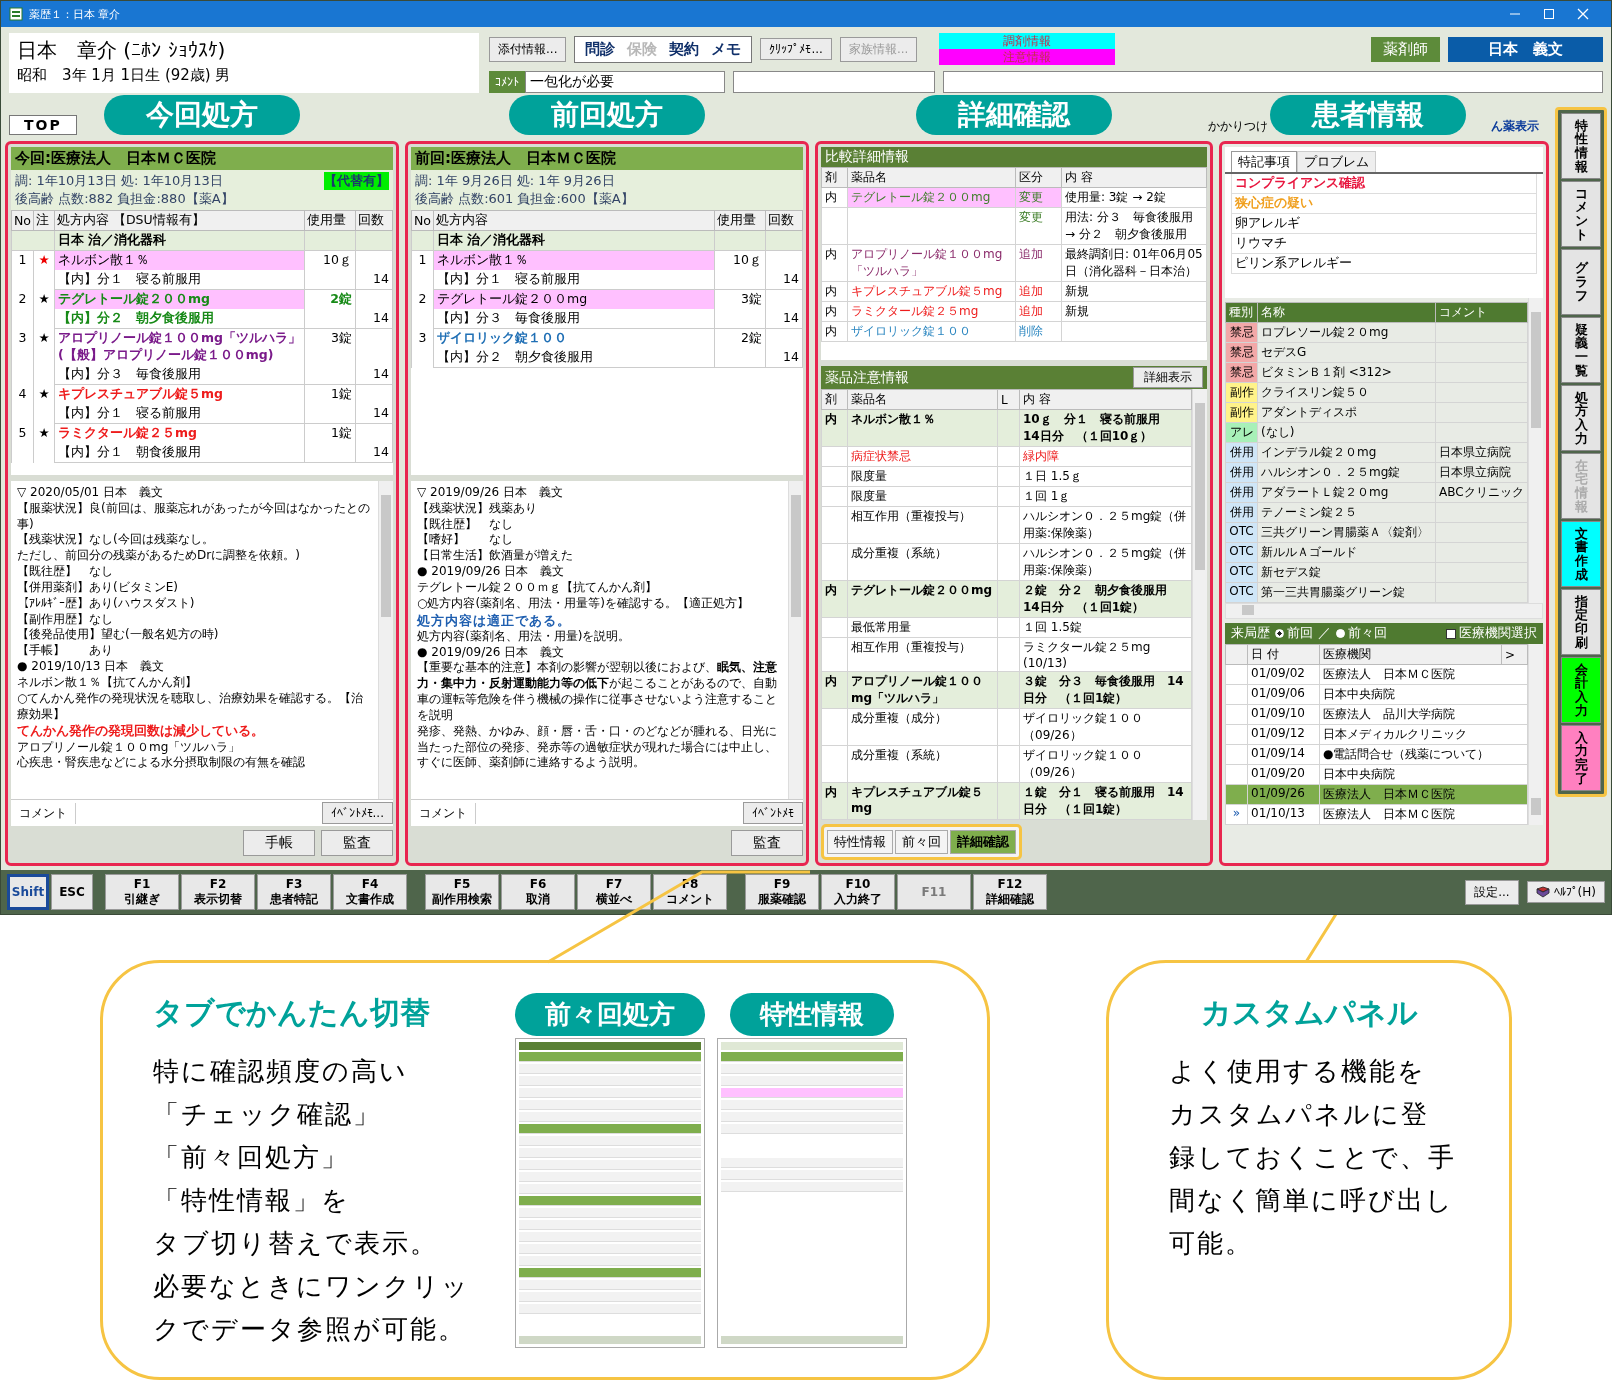 This screenshot has height=1392, width=1616. Describe the element at coordinates (1581, 690) in the screenshot. I see `side-button: 会計入力` at that location.